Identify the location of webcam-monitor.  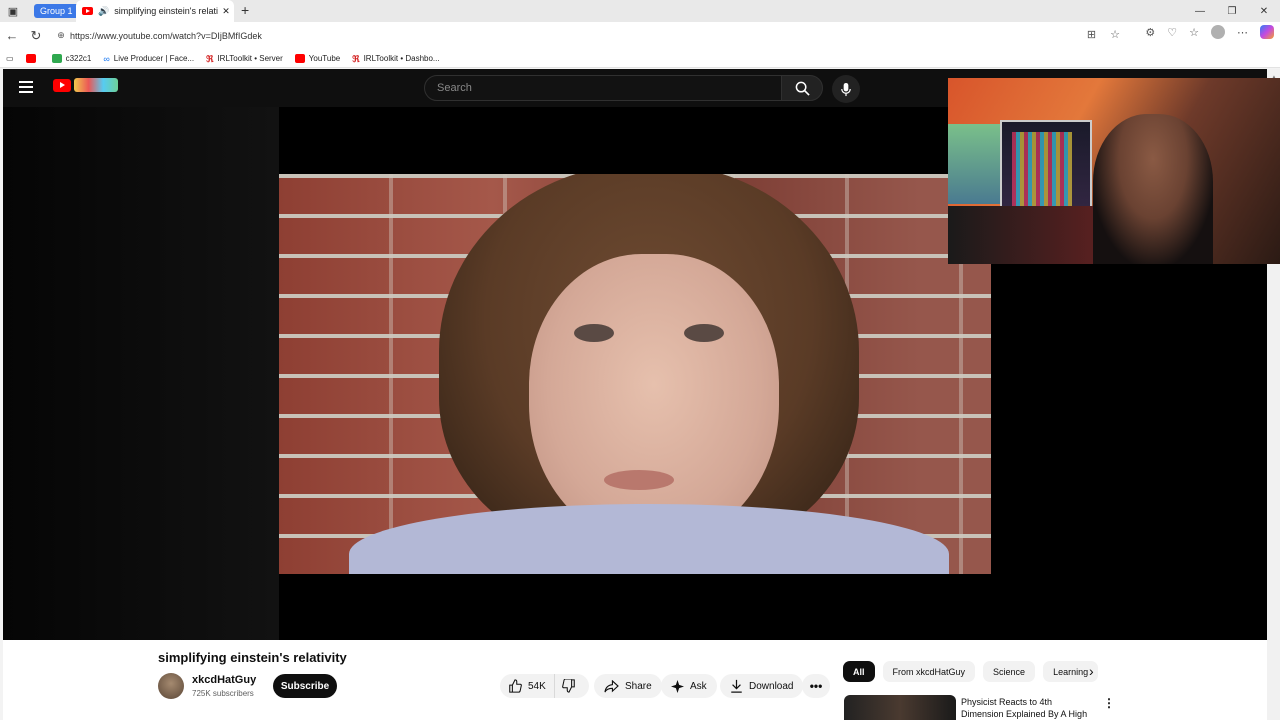
(974, 164).